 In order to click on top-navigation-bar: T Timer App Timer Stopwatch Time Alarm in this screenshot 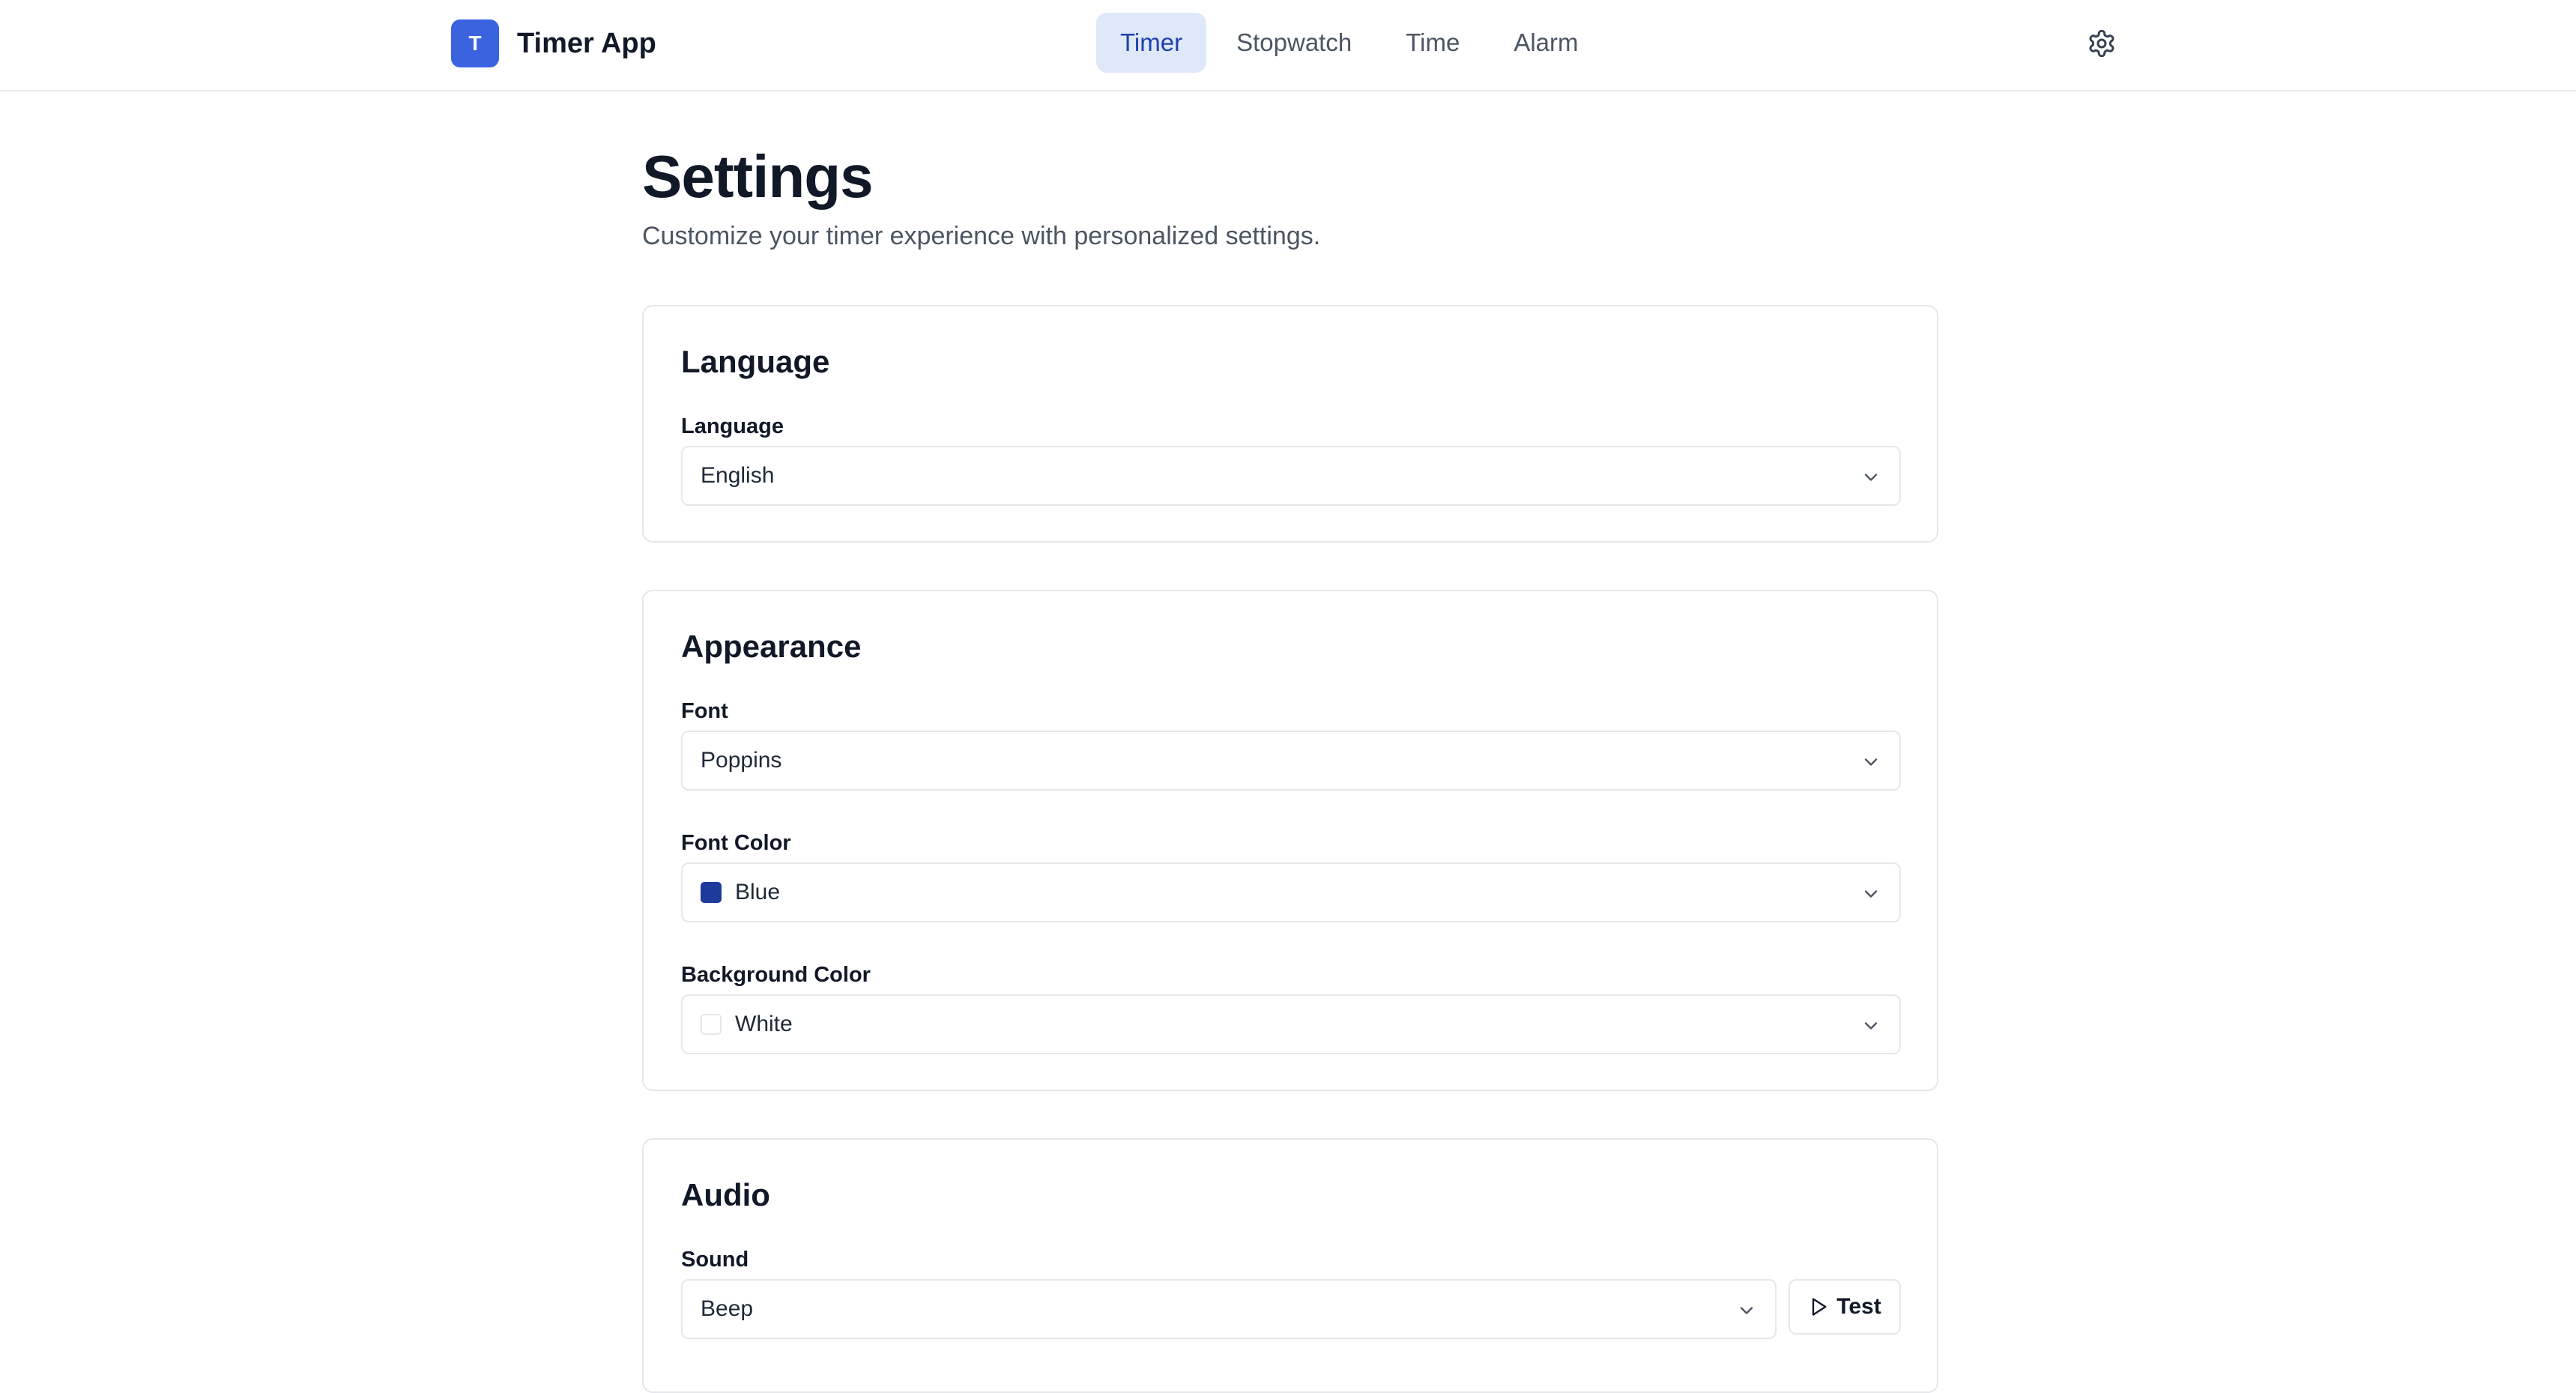, I will do `click(1288, 46)`.